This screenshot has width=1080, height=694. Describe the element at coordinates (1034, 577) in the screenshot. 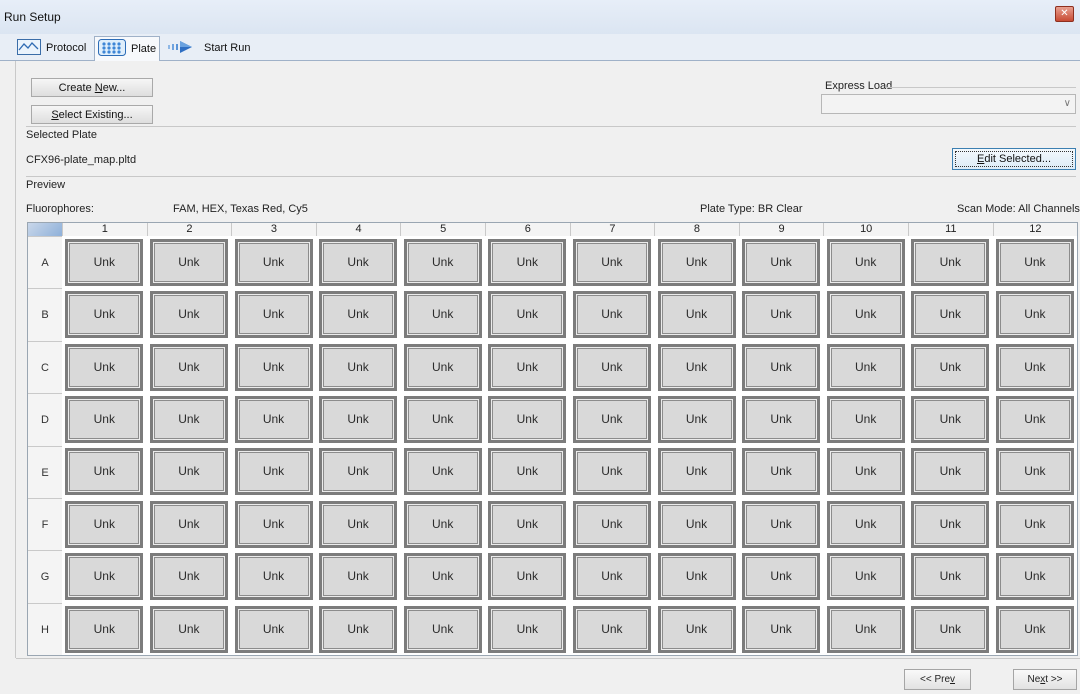

I see `well-G12: Unk` at that location.